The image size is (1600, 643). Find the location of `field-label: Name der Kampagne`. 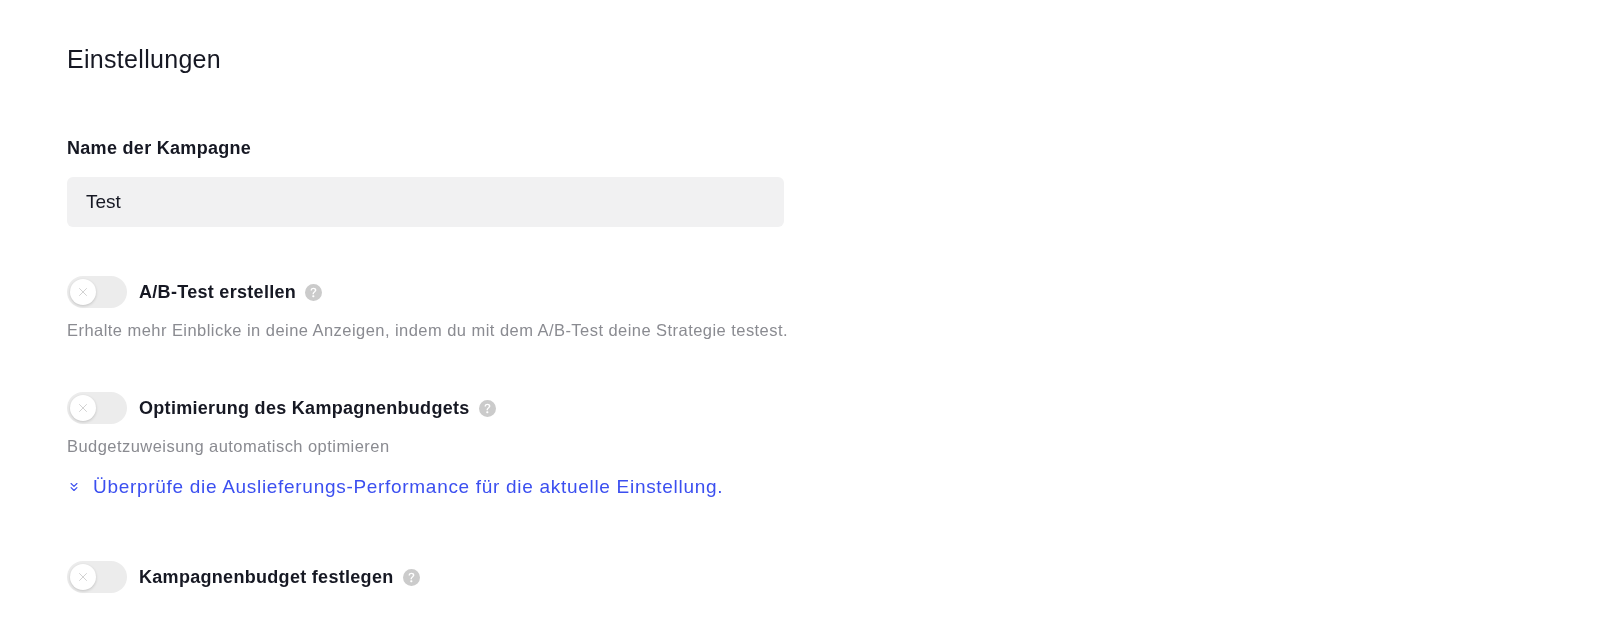

field-label: Name der Kampagne is located at coordinates (159, 148).